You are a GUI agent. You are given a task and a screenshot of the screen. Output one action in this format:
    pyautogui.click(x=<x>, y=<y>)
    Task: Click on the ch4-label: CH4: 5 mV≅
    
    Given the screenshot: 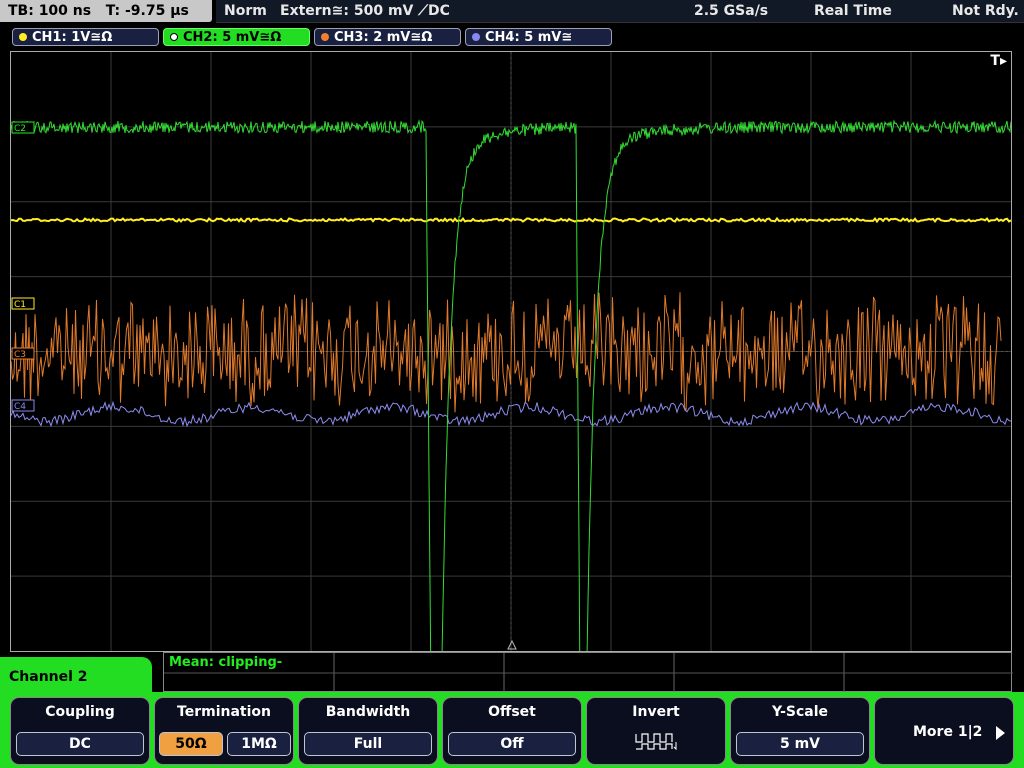 What is the action you would take?
    pyautogui.click(x=529, y=37)
    